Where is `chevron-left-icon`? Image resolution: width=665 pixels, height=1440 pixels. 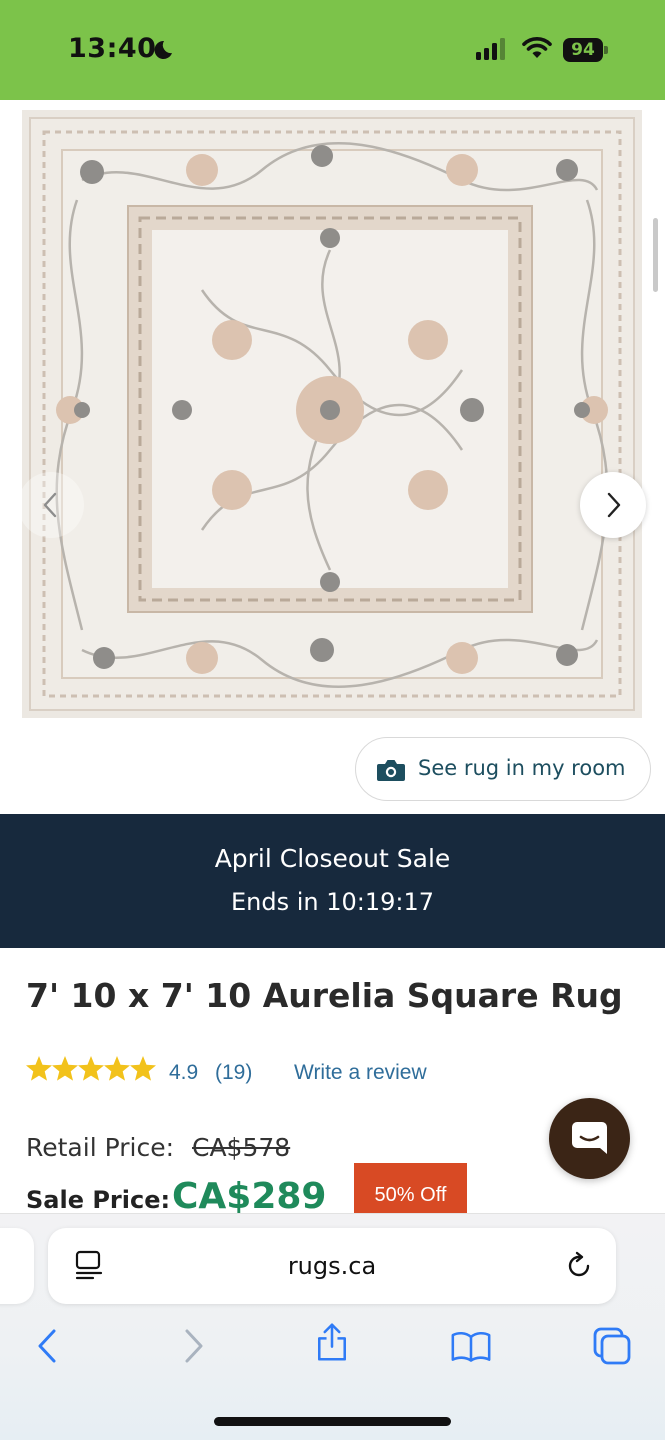 chevron-left-icon is located at coordinates (50, 505).